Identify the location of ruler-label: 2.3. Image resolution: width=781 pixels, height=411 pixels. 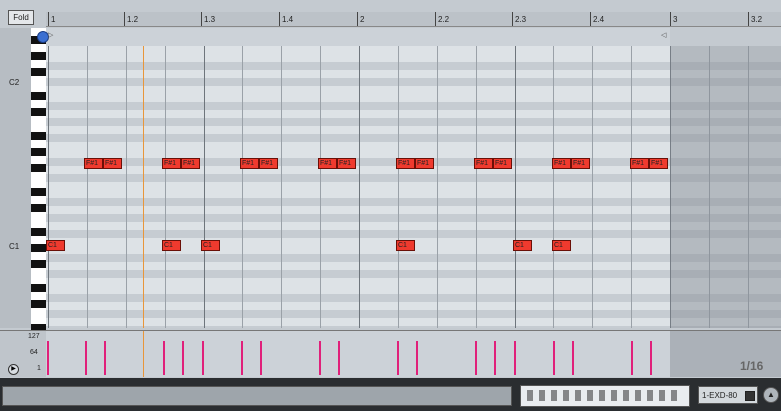
(521, 19).